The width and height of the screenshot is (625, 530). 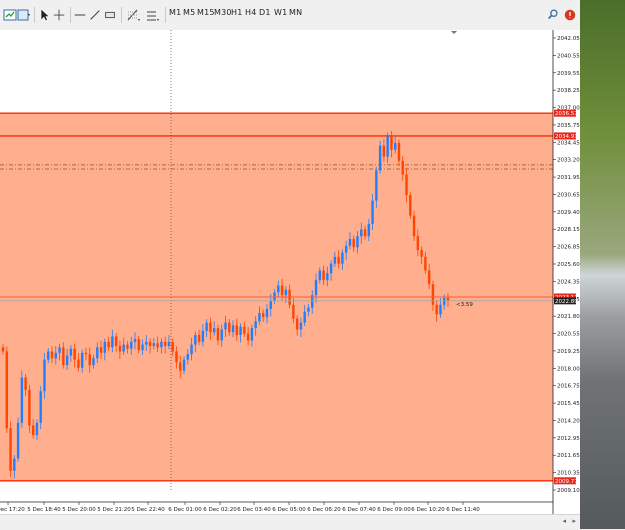 I want to click on rectangle-icon, so click(x=110, y=15).